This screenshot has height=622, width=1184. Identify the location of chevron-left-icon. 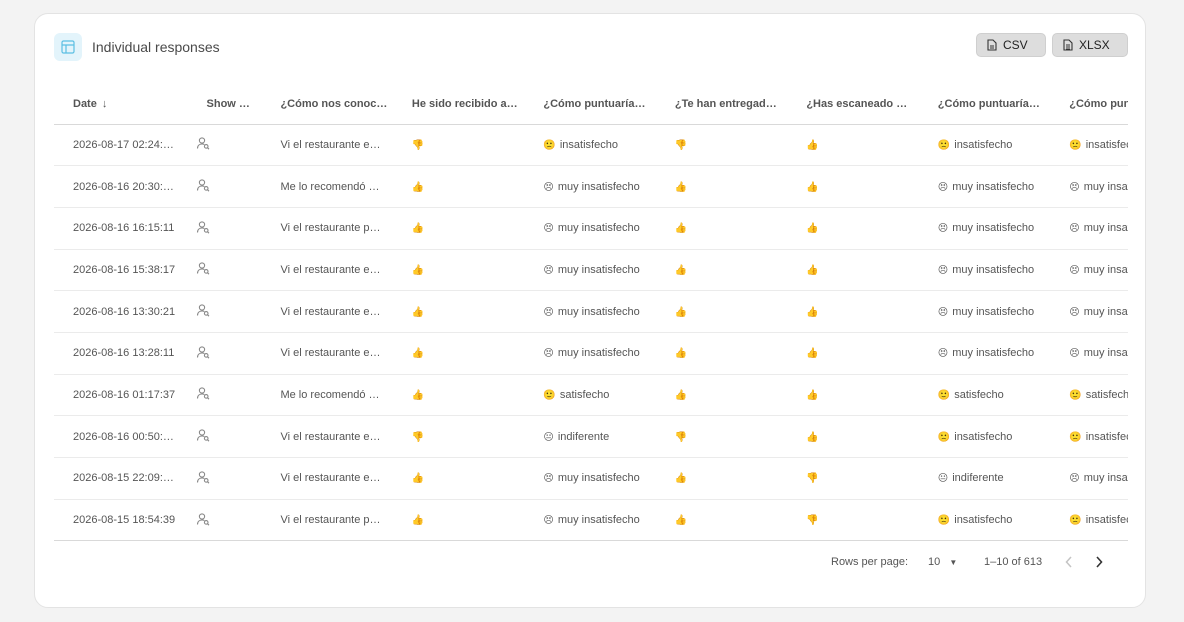
(1068, 562).